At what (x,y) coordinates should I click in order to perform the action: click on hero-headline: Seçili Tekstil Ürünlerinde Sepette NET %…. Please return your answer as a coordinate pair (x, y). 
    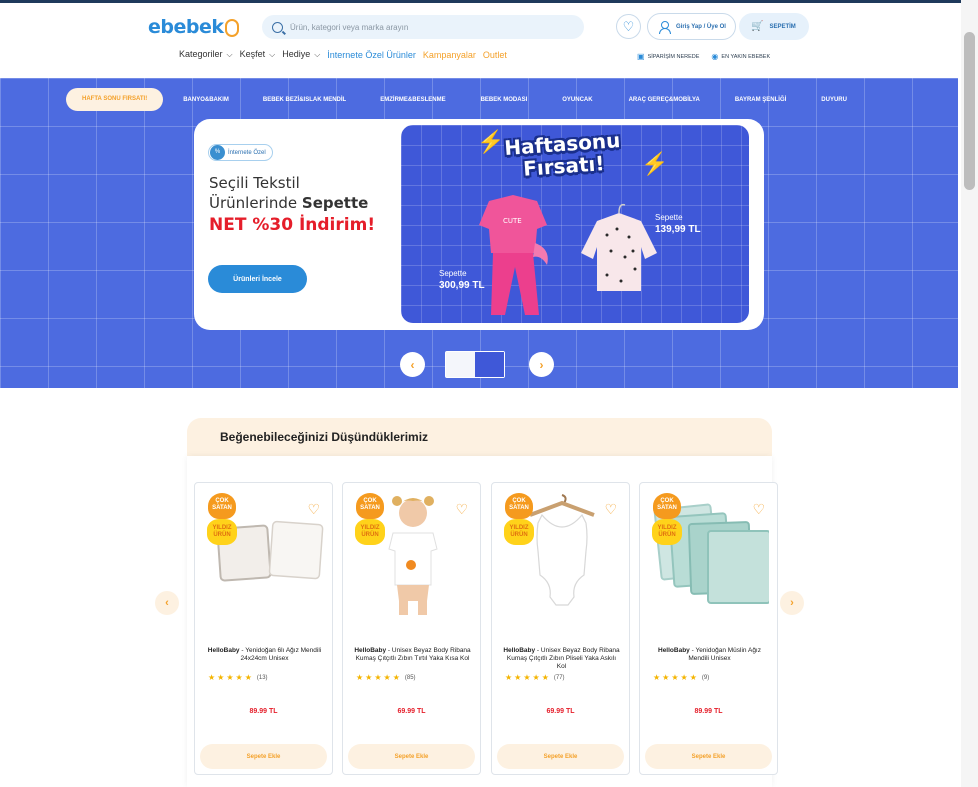
    Looking at the image, I should click on (292, 204).